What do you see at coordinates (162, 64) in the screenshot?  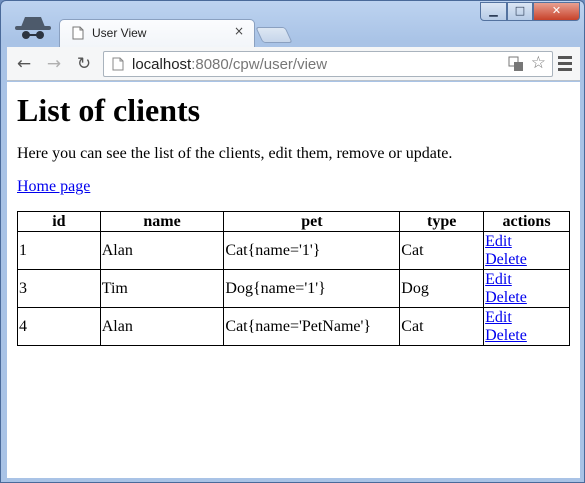 I see `url-host: localhost` at bounding box center [162, 64].